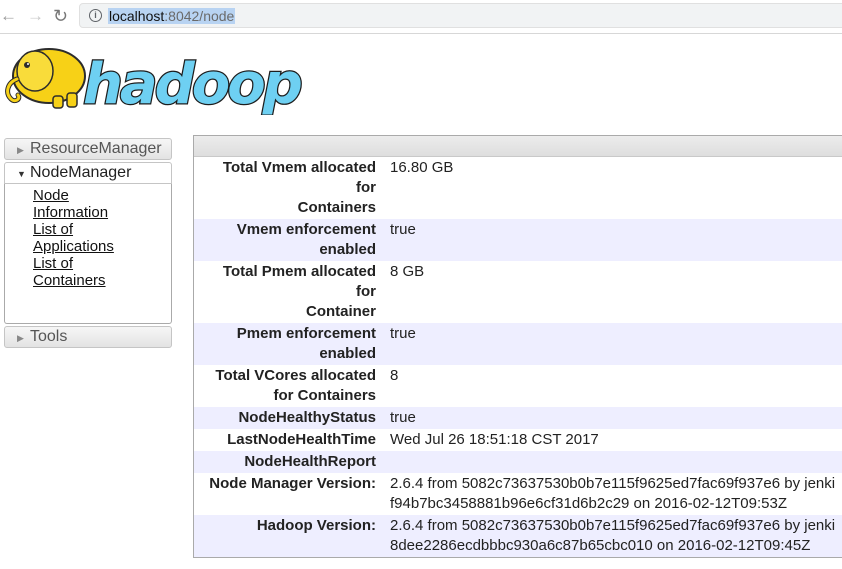 The height and width of the screenshot is (569, 842). Describe the element at coordinates (81, 172) in the screenshot. I see `nodemanager-label: NodeManager` at that location.